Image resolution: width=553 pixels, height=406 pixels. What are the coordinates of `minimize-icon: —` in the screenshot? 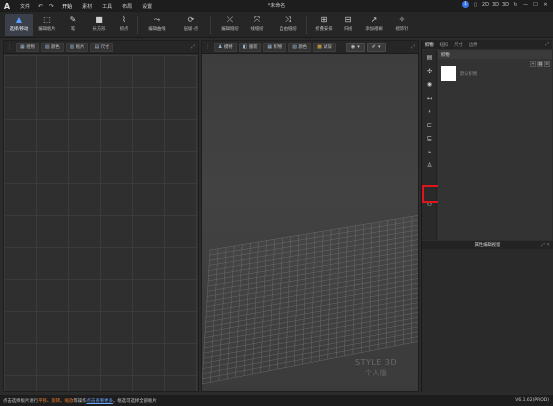 It's located at (525, 5).